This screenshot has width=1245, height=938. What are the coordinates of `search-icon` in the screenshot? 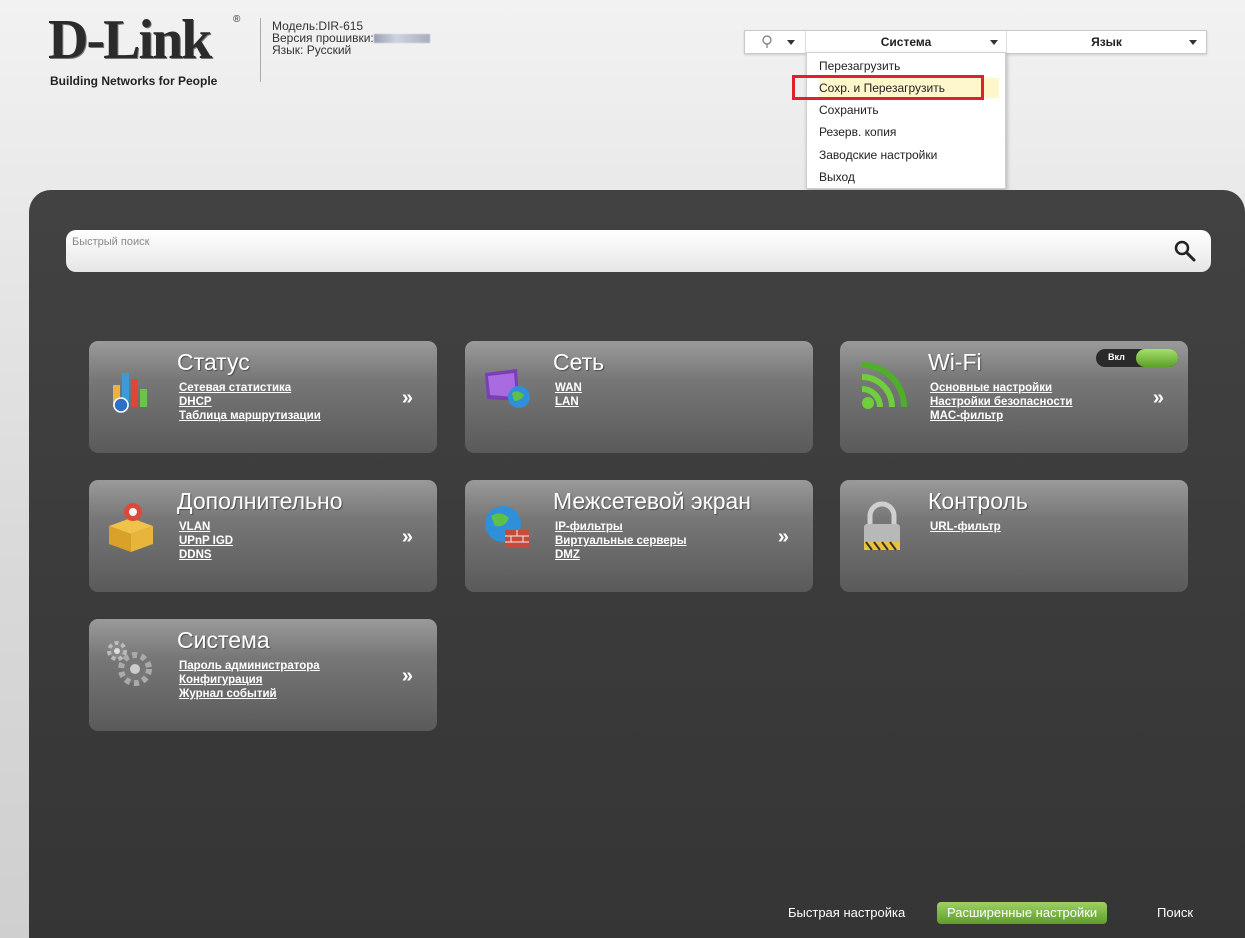 It's located at (1185, 251).